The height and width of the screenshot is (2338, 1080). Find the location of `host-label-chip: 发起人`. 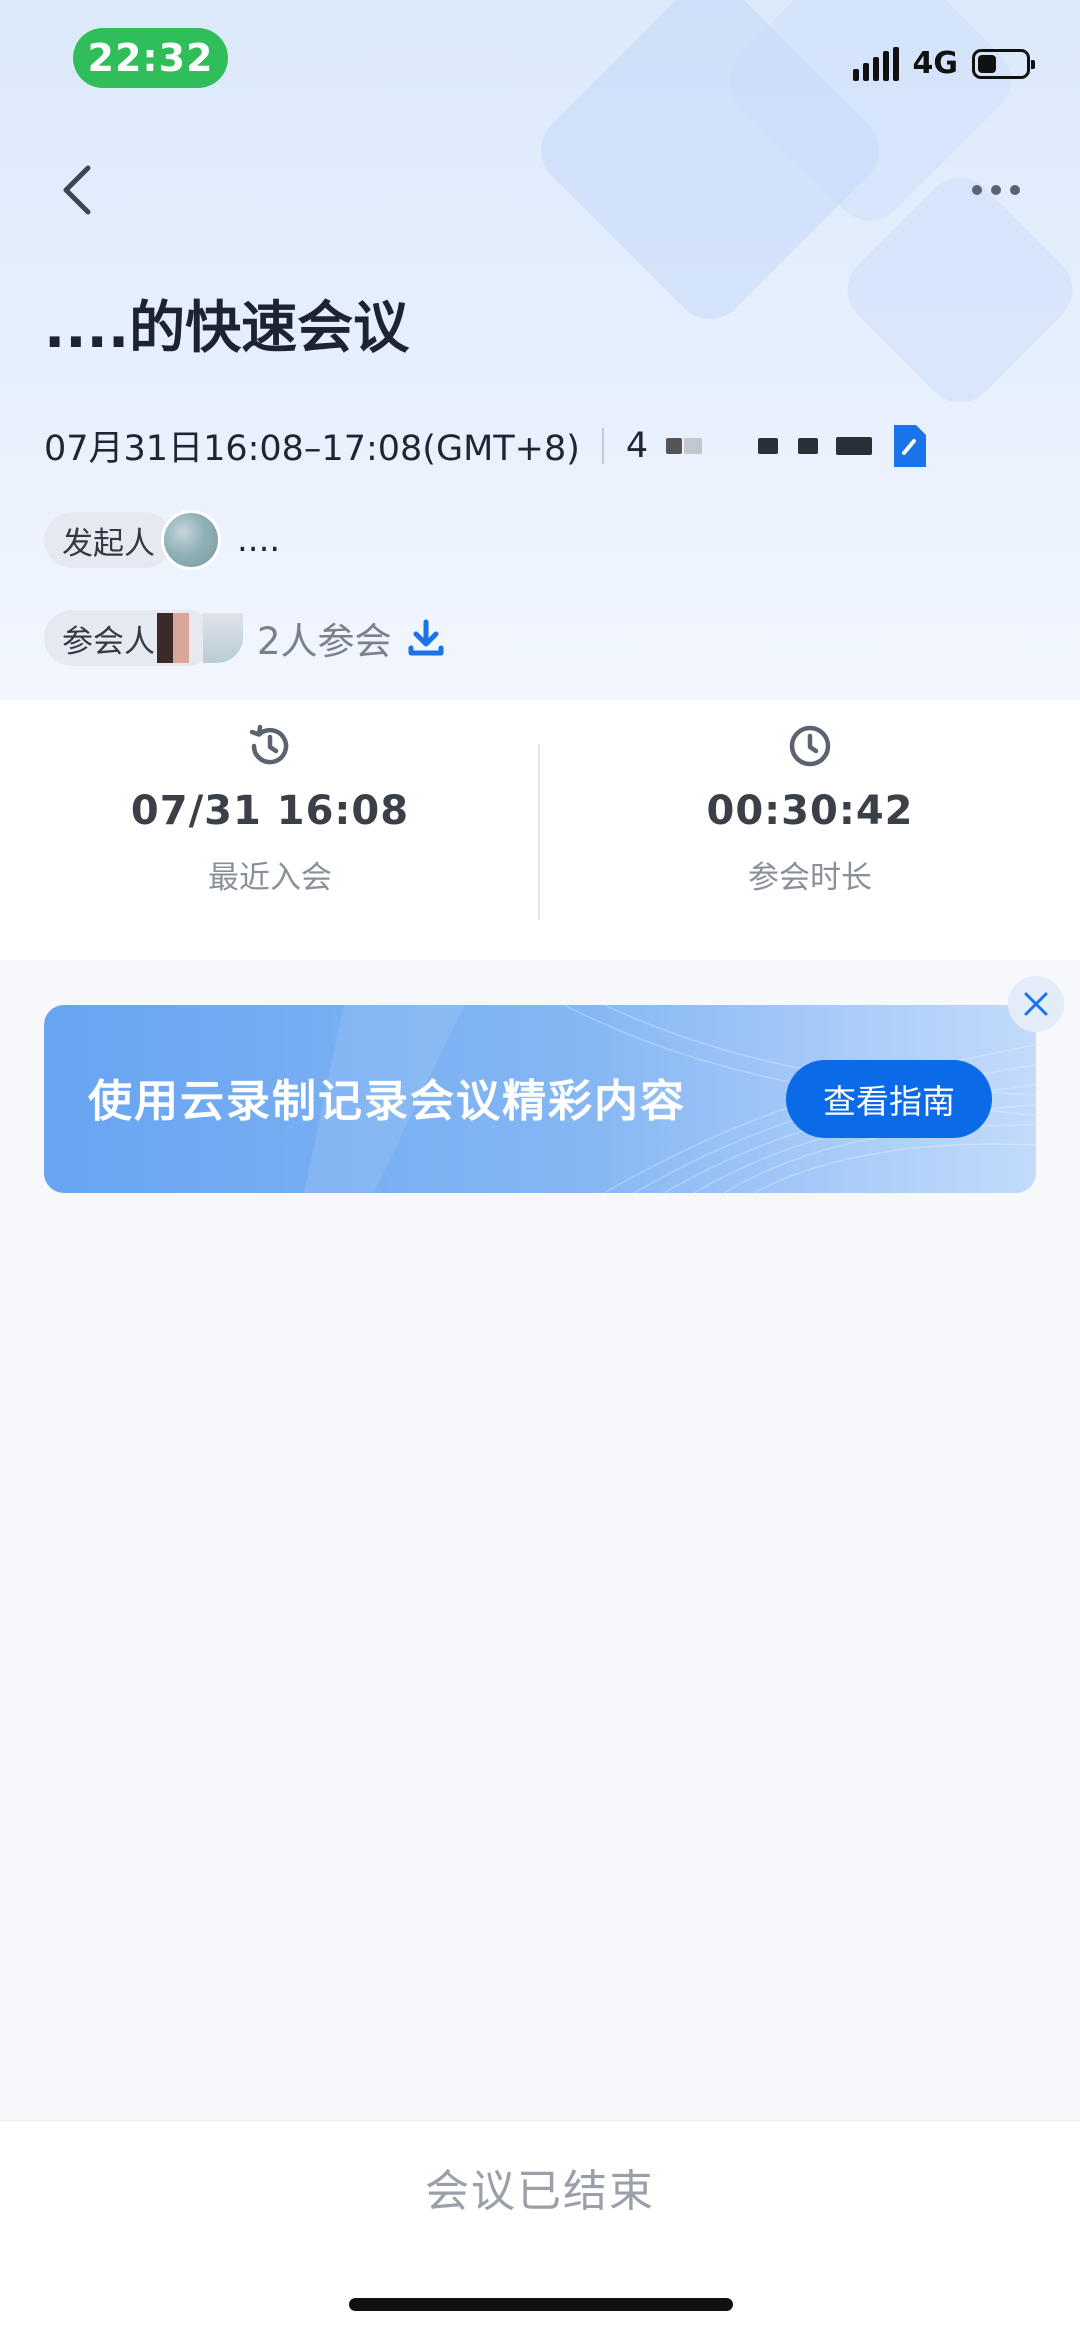

host-label-chip: 发起人 is located at coordinates (108, 540).